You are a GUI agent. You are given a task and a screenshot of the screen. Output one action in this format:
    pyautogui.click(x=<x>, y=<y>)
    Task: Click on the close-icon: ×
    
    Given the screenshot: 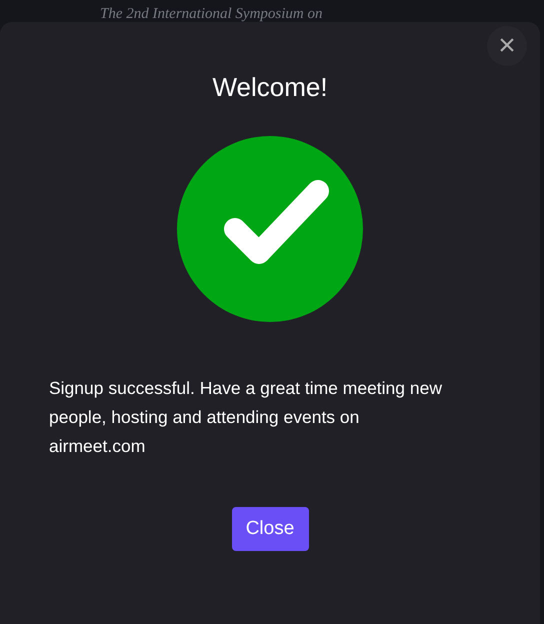 What is the action you would take?
    pyautogui.click(x=507, y=46)
    